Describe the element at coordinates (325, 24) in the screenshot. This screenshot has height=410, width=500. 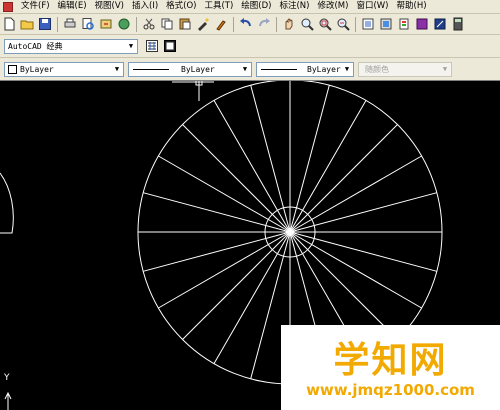
I see `zoom-window-icon` at that location.